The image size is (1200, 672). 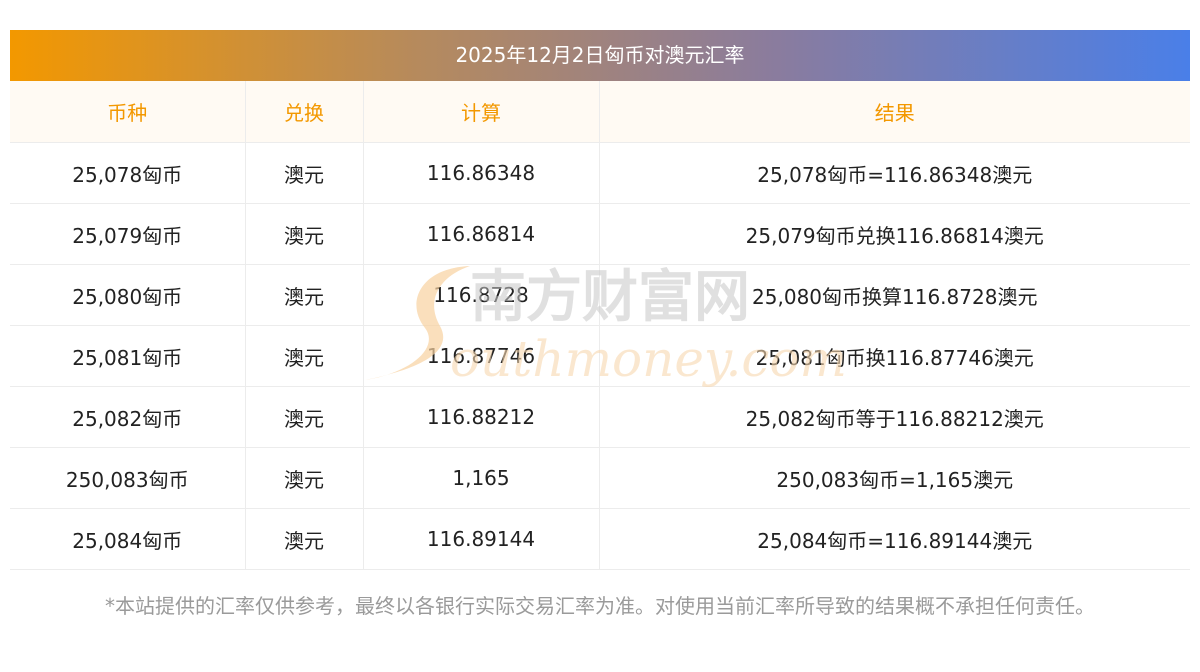 I want to click on cell-result: 25,080匈币换算116.8728澳元, so click(x=894, y=295).